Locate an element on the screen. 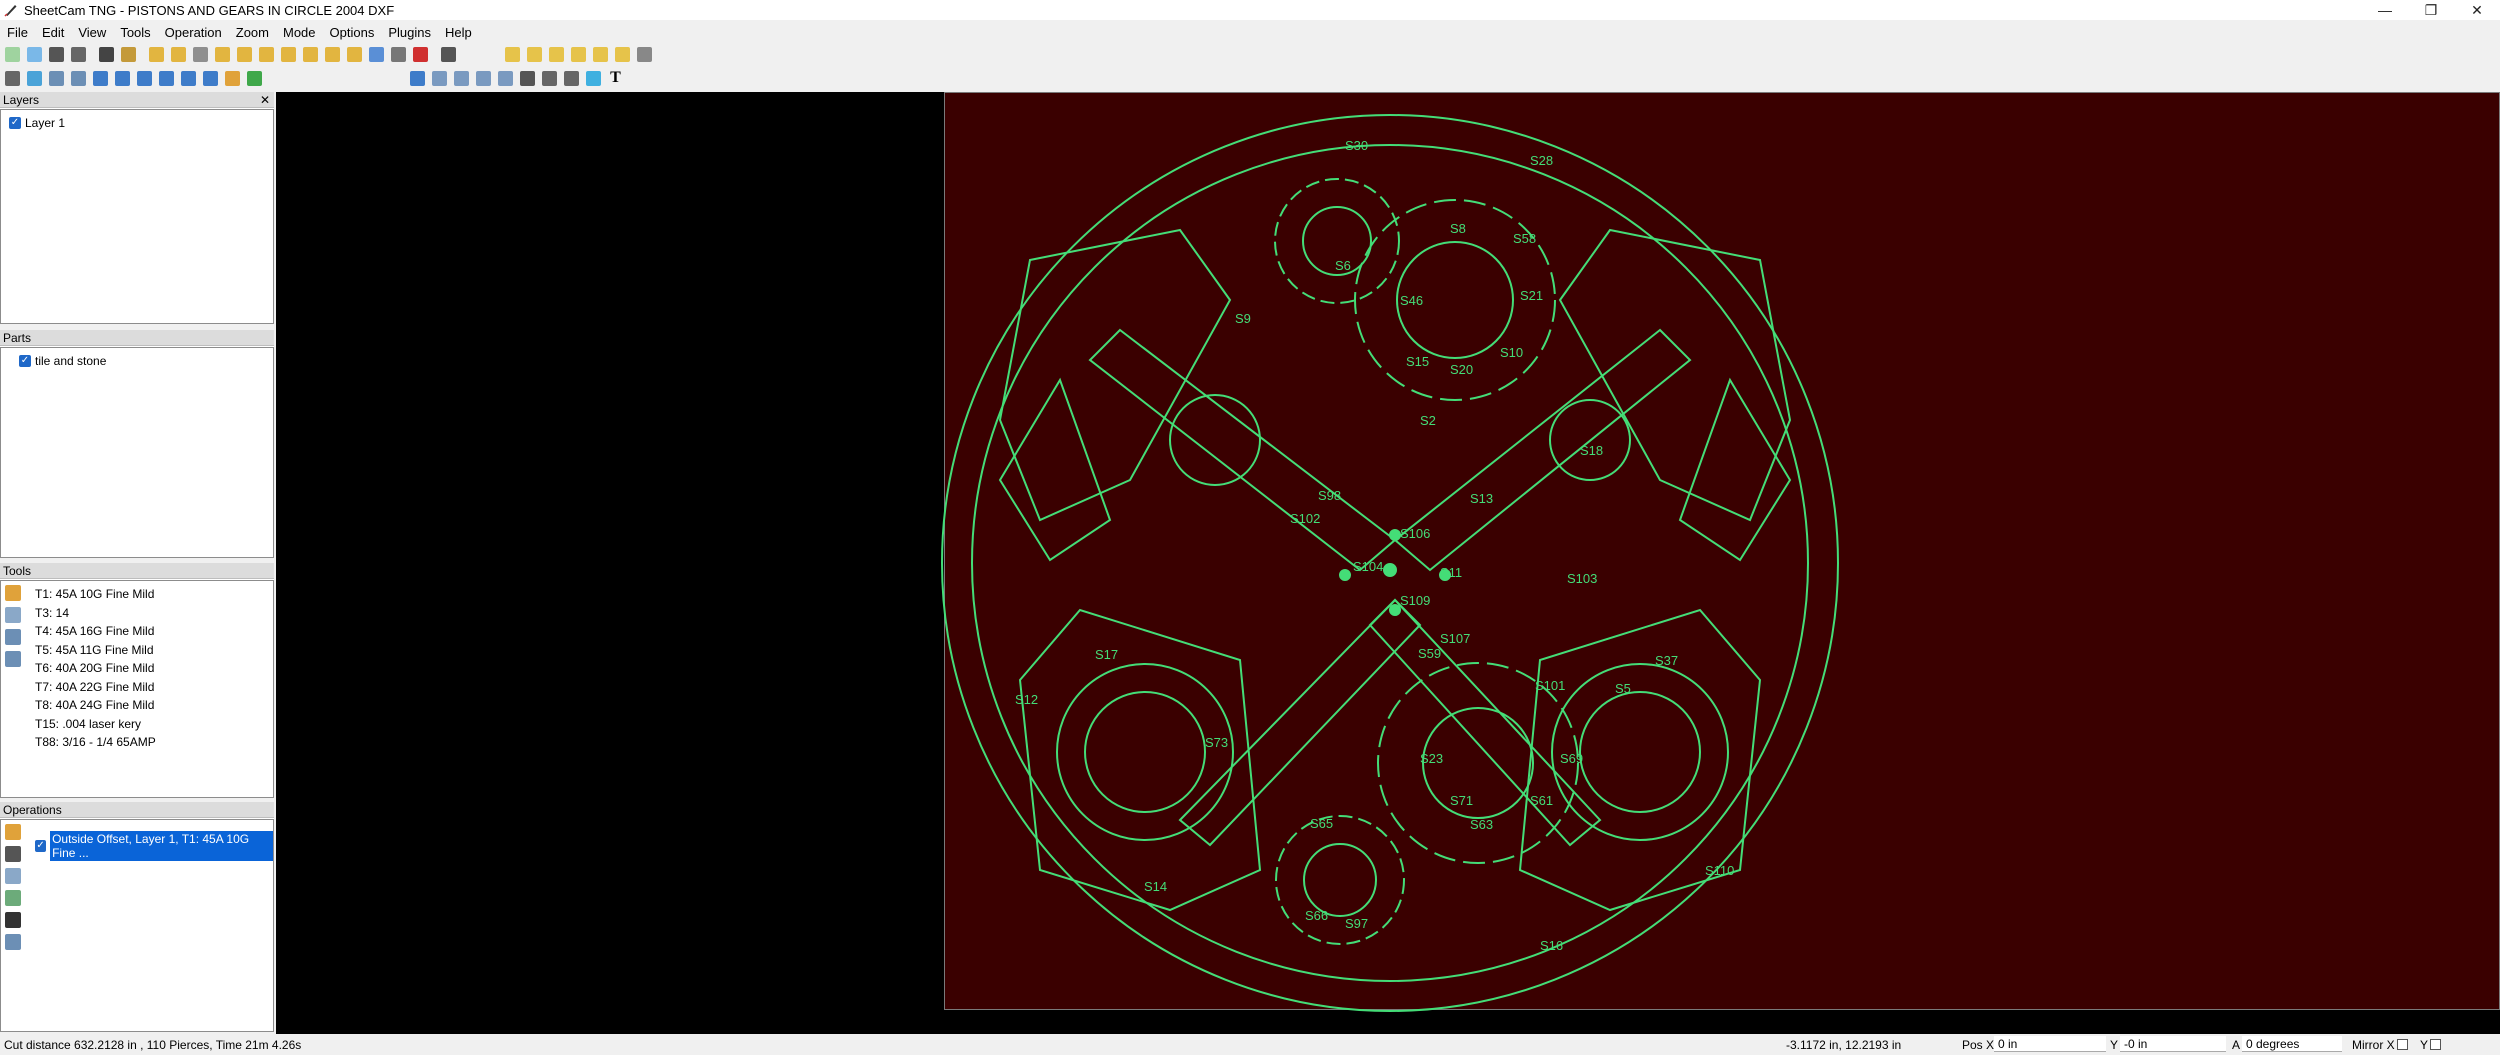 This screenshot has width=2500, height=1055. tool-item: T1: 45A 10G Fine Mild is located at coordinates (95, 594).